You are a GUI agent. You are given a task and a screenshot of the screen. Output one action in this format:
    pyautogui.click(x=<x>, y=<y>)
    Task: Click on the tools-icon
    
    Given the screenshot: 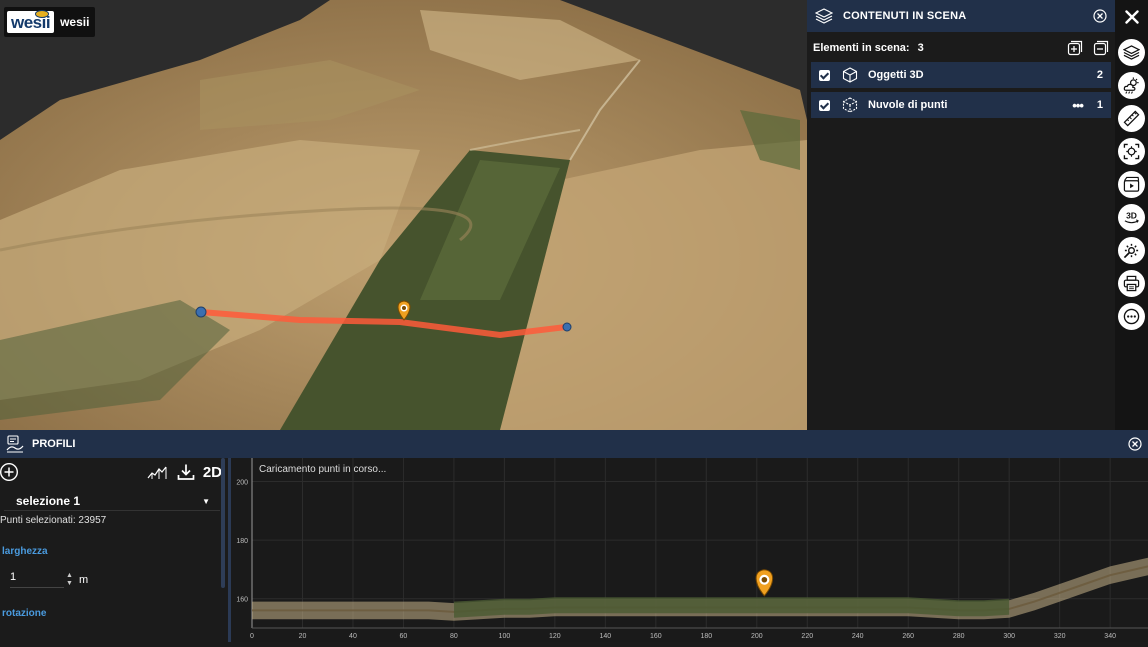 What is the action you would take?
    pyautogui.click(x=1131, y=251)
    